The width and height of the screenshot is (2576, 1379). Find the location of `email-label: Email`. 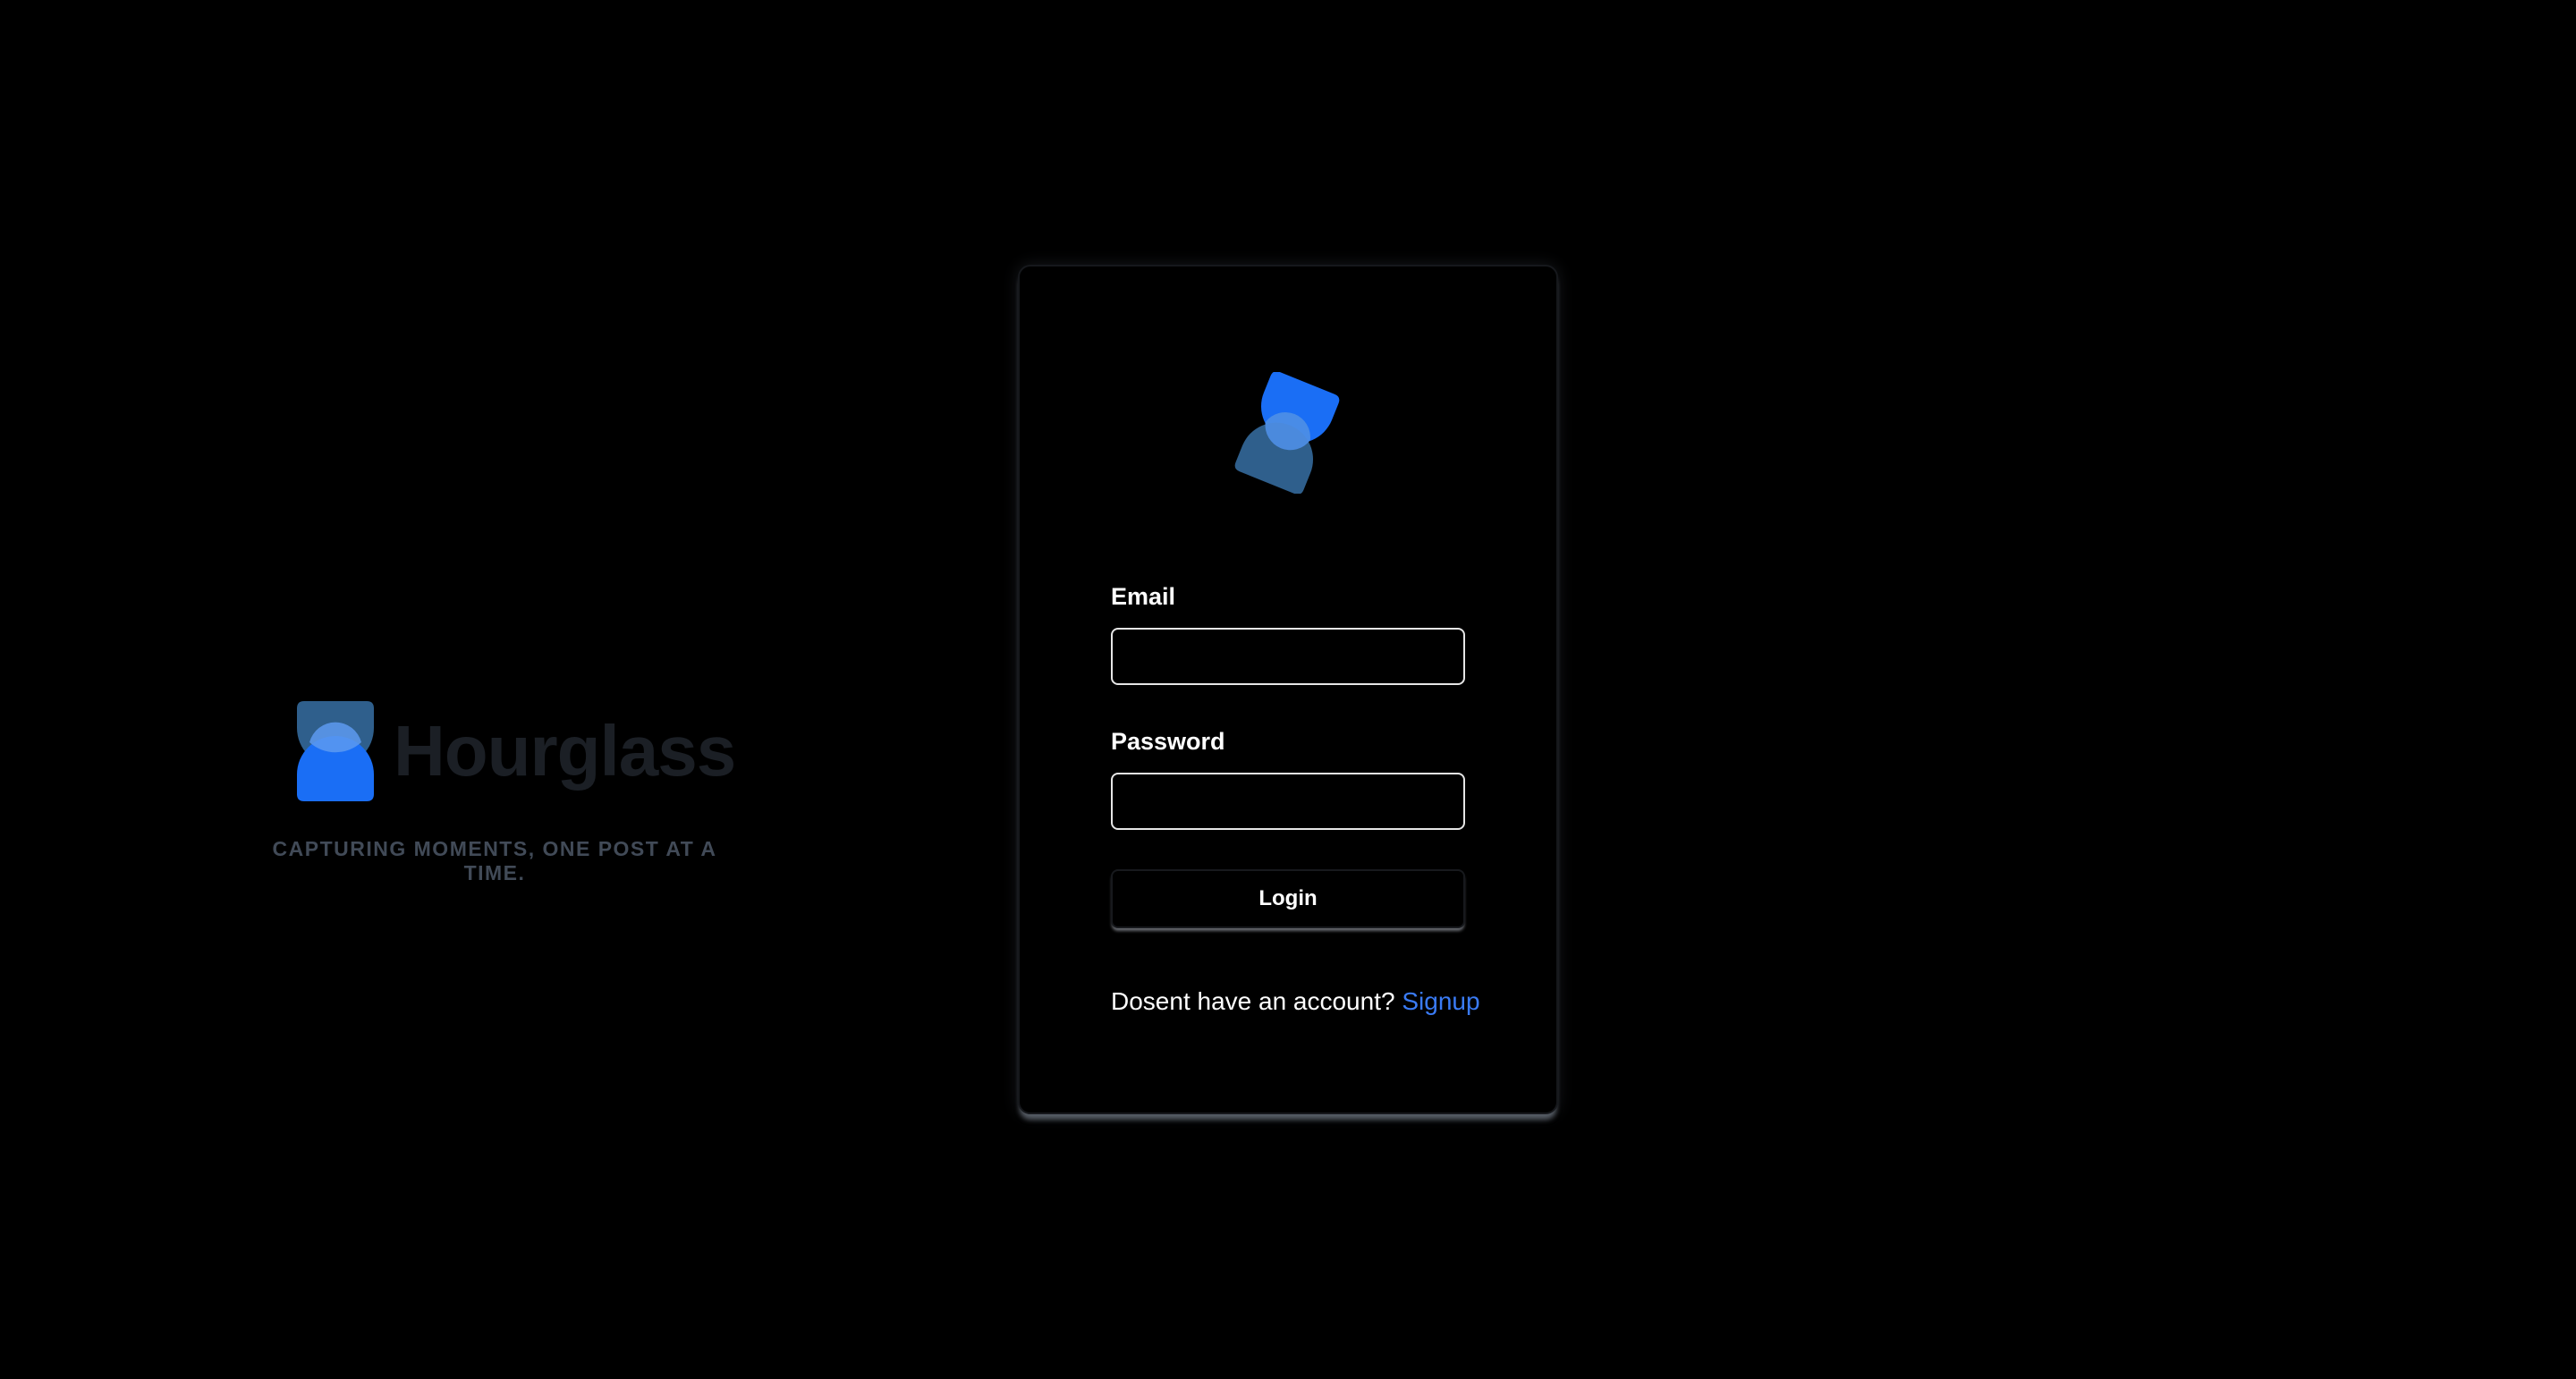

email-label: Email is located at coordinates (1143, 596).